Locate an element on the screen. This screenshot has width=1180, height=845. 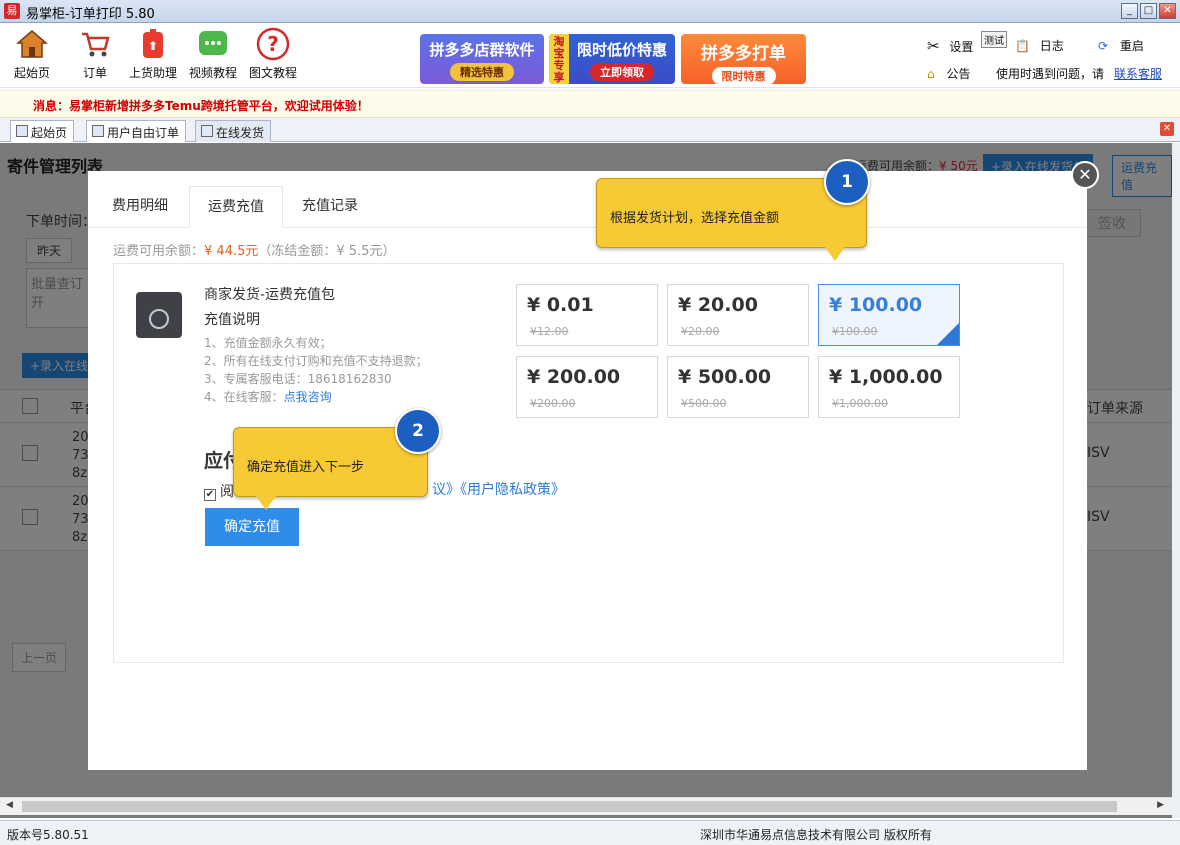
tab-home: 起始页 is located at coordinates (42, 131).